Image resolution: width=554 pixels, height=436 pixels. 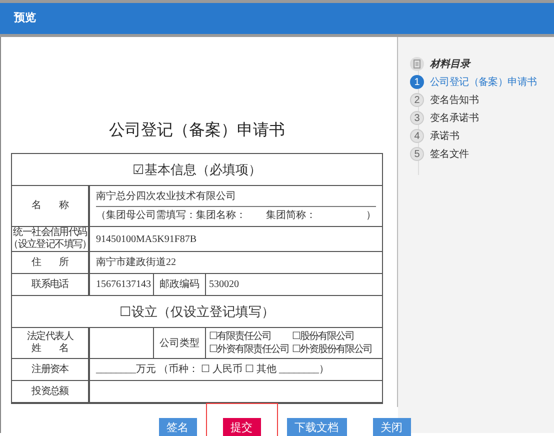 What do you see at coordinates (197, 130) in the screenshot?
I see `document-title: 公司登记（备案）申请书` at bounding box center [197, 130].